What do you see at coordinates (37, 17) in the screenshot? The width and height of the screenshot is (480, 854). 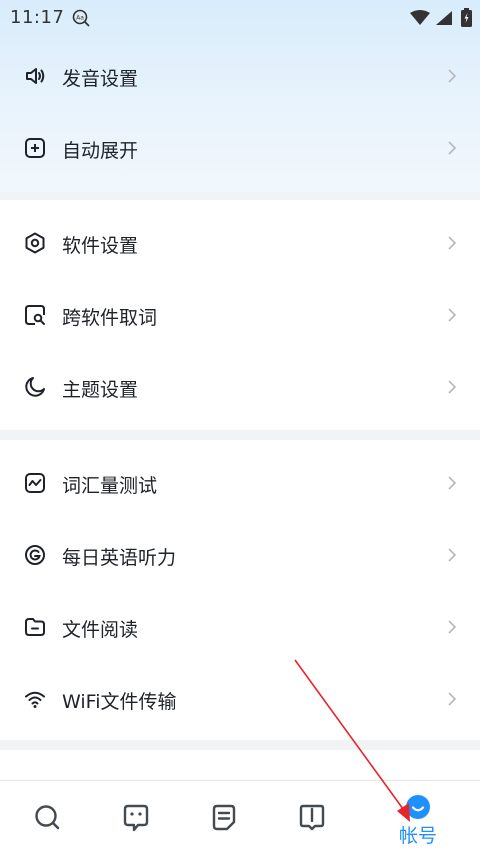 I see `status-time: 11:17` at bounding box center [37, 17].